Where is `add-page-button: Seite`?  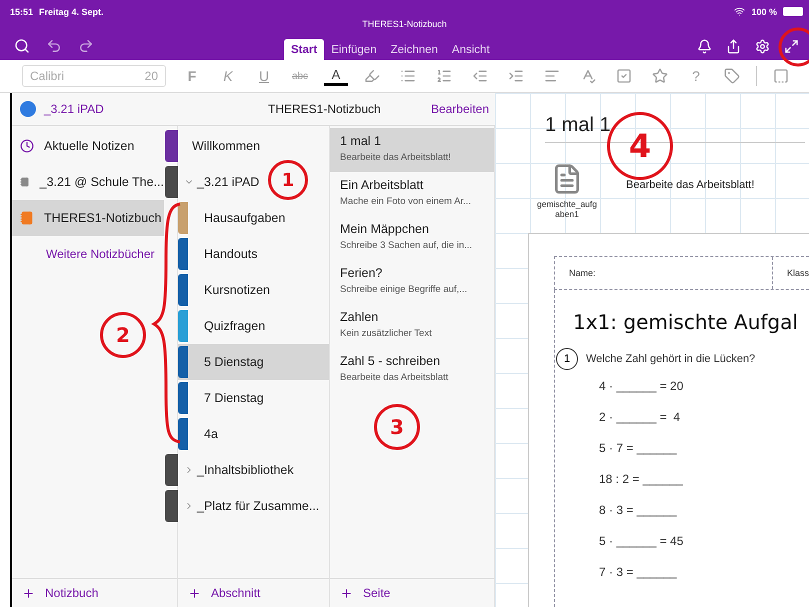 add-page-button: Seite is located at coordinates (365, 593).